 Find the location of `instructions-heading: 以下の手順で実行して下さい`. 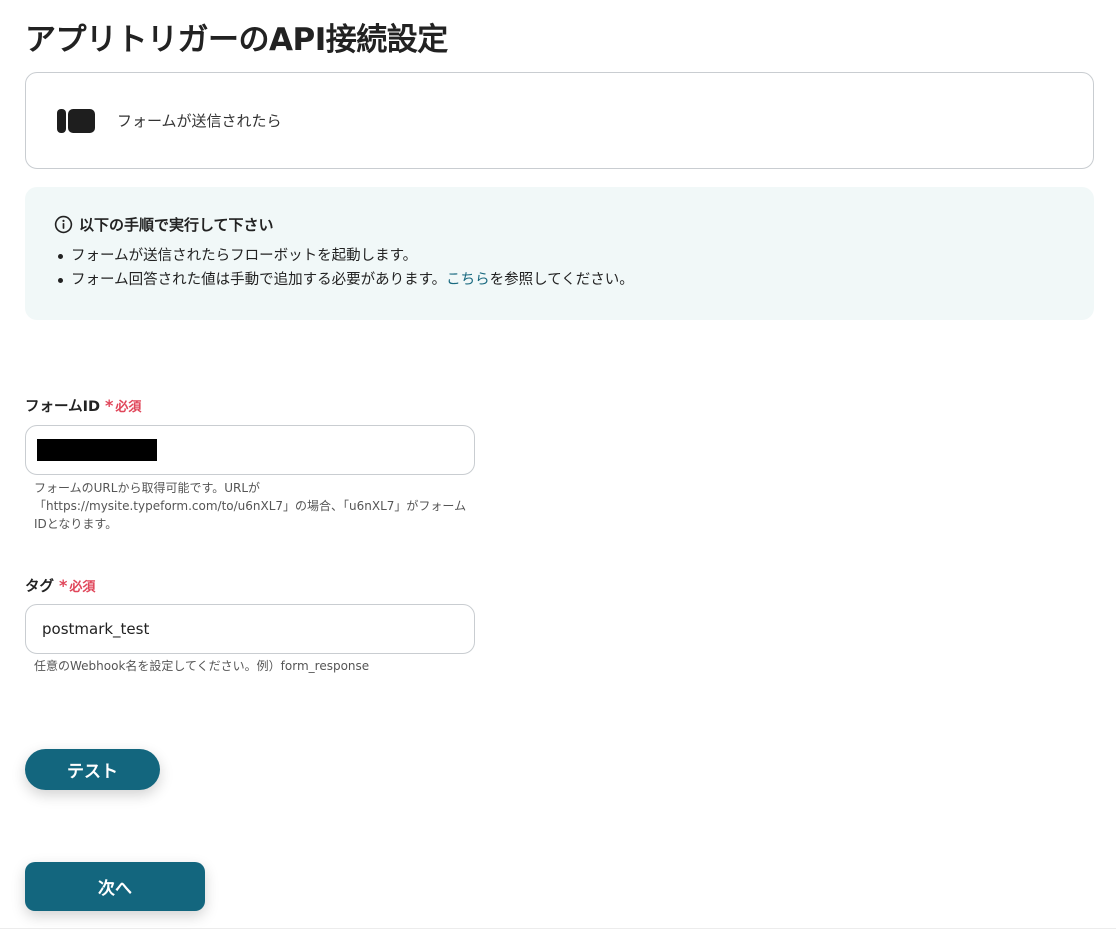

instructions-heading: 以下の手順で実行して下さい is located at coordinates (176, 225).